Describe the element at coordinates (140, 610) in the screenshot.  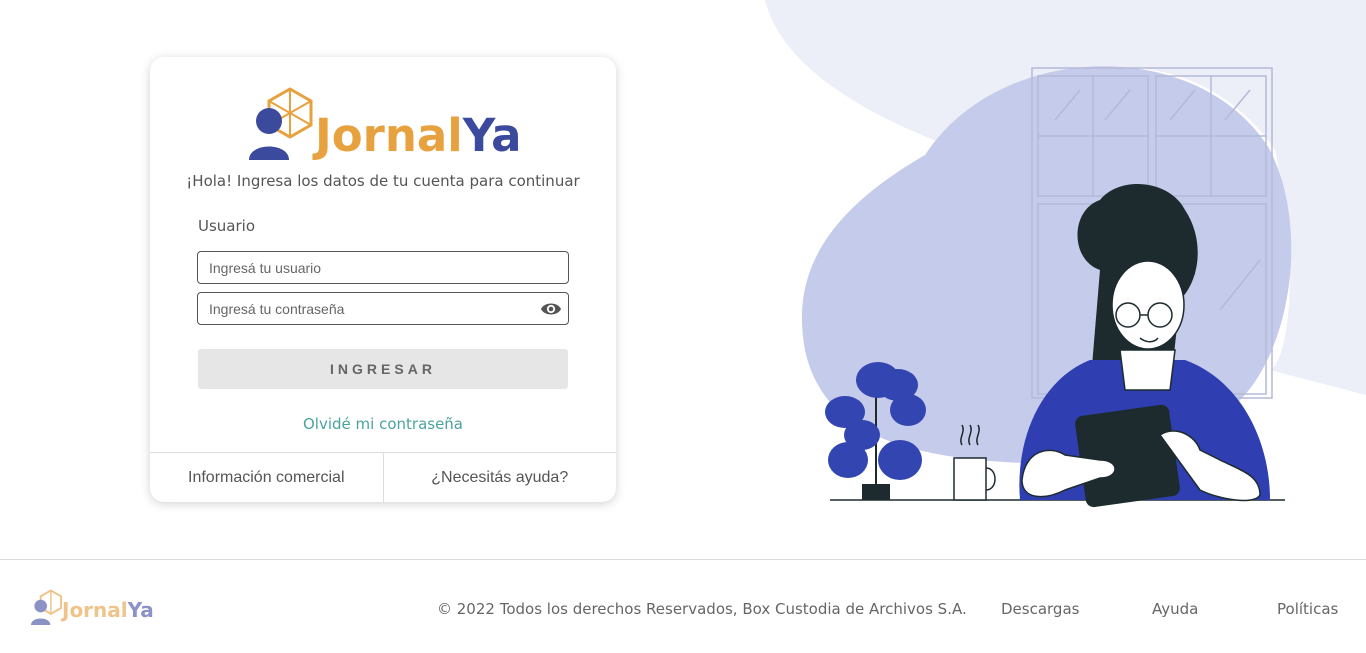
I see `footer-brand-part2: Ya` at that location.